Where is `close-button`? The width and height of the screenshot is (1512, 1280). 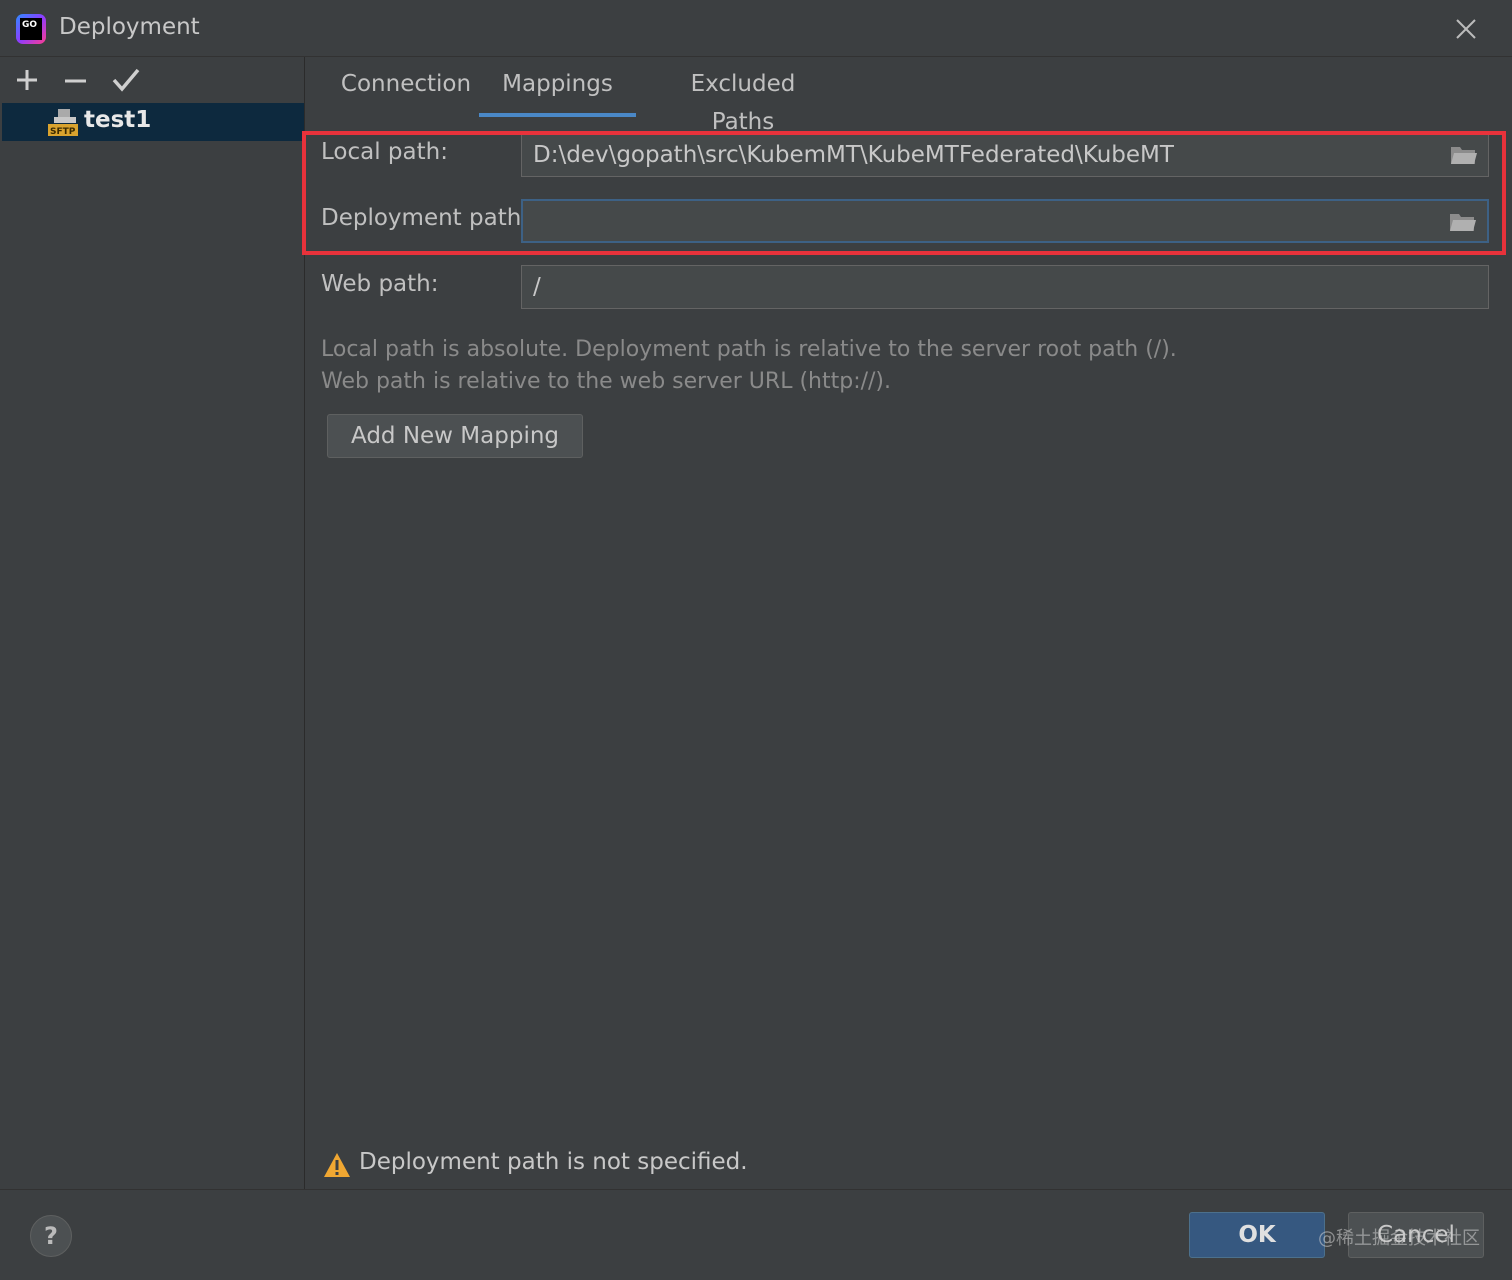 close-button is located at coordinates (1466, 29).